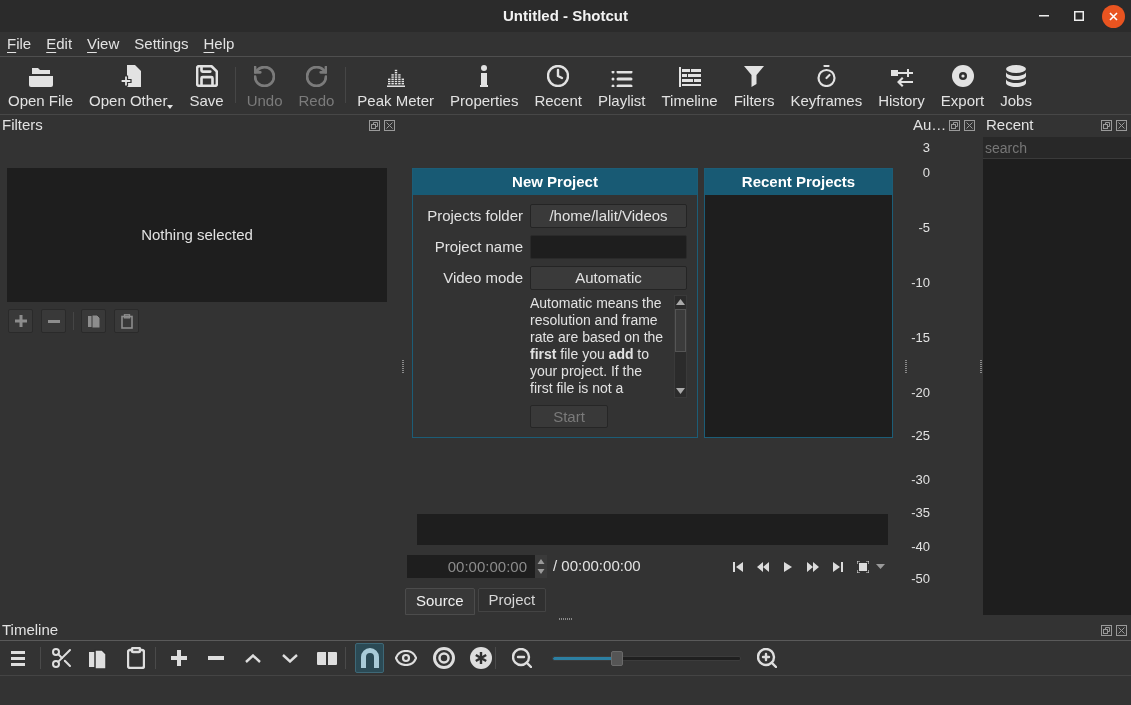 The width and height of the screenshot is (1131, 705). Describe the element at coordinates (555, 182) in the screenshot. I see `panel-title: New Project` at that location.